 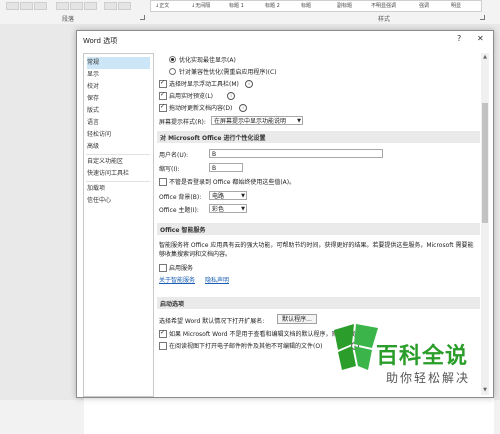 What do you see at coordinates (118, 99) in the screenshot?
I see `nav-item-save: 保存` at bounding box center [118, 99].